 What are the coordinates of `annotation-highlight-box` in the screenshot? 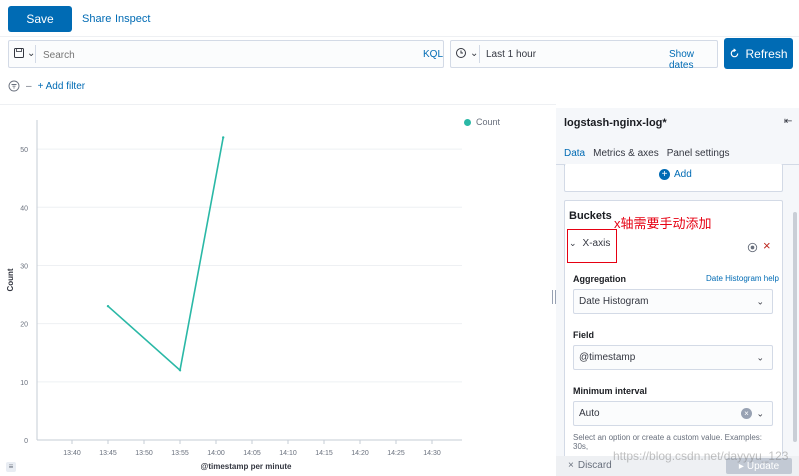 It's located at (592, 246).